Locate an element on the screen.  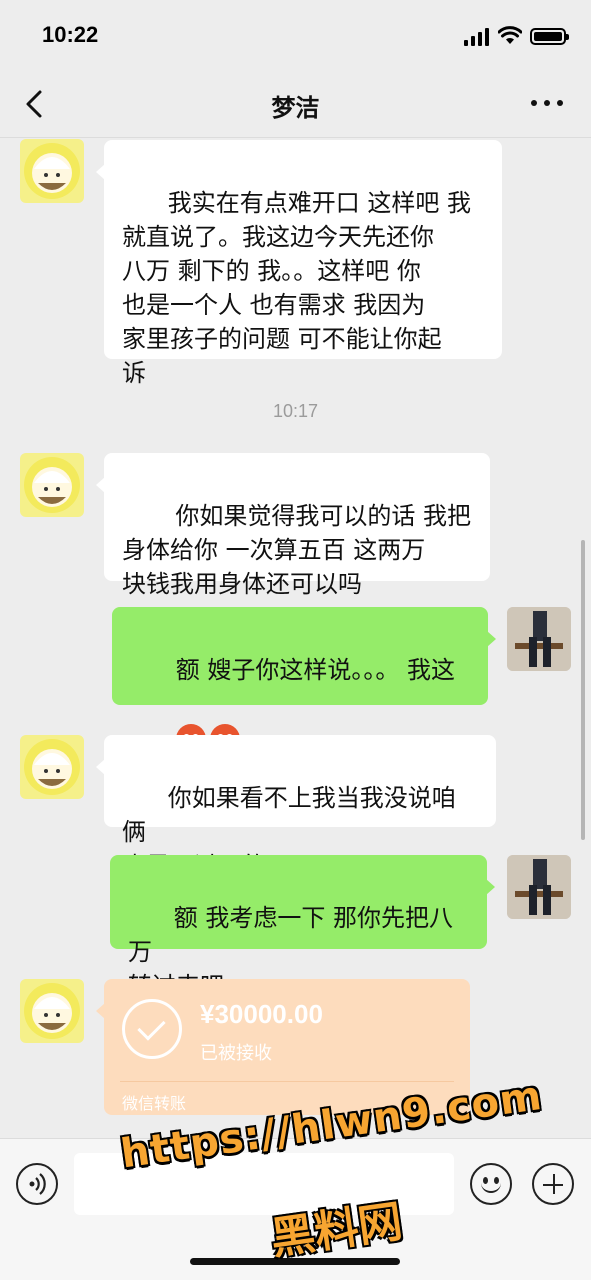
transfer-amount: ¥30000.00 is located at coordinates (261, 1014).